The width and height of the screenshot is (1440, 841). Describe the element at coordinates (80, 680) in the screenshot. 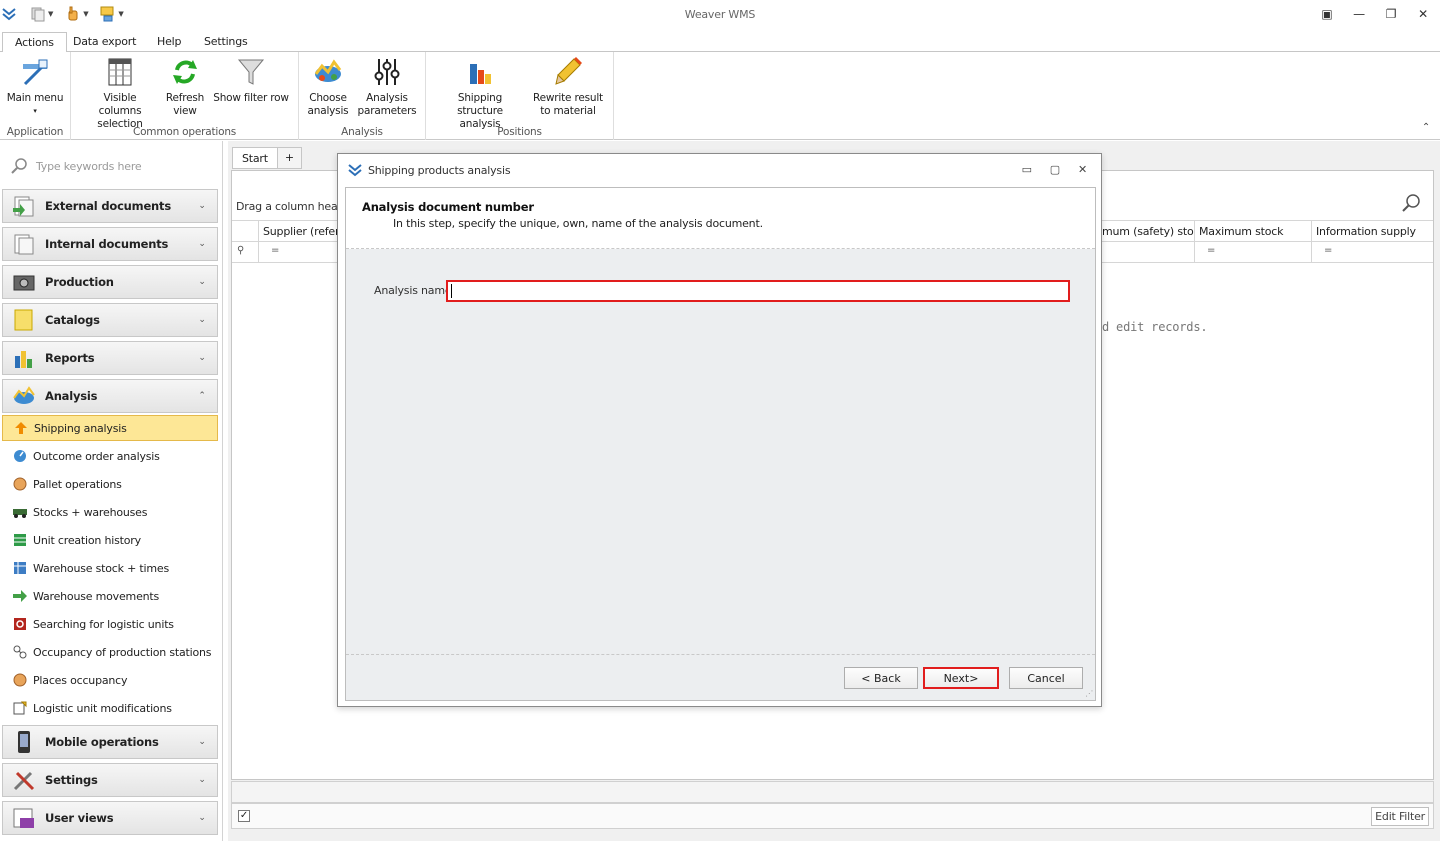

I see `sidebar-item-label: Places occupancy` at that location.